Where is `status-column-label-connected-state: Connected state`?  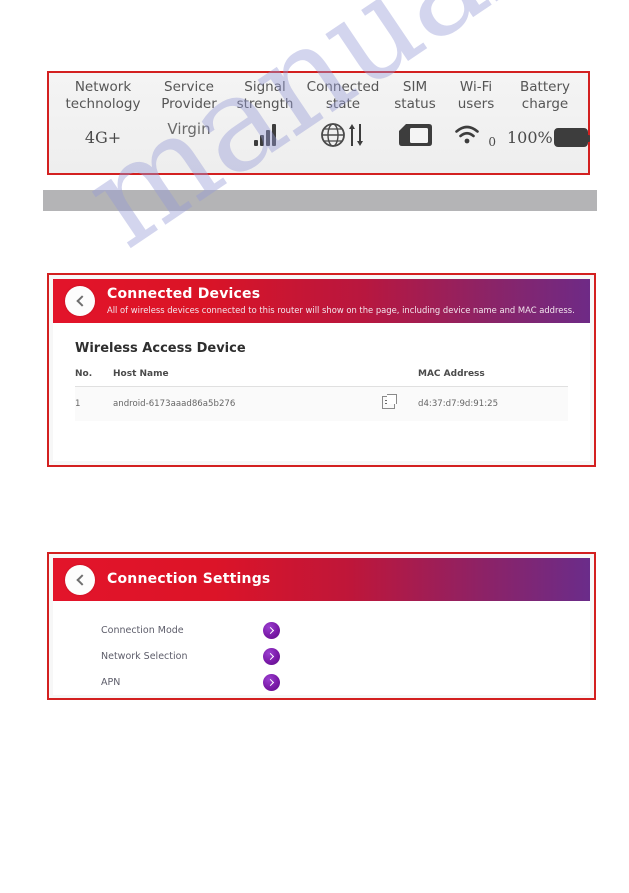 status-column-label-connected-state: Connected state is located at coordinates (343, 96).